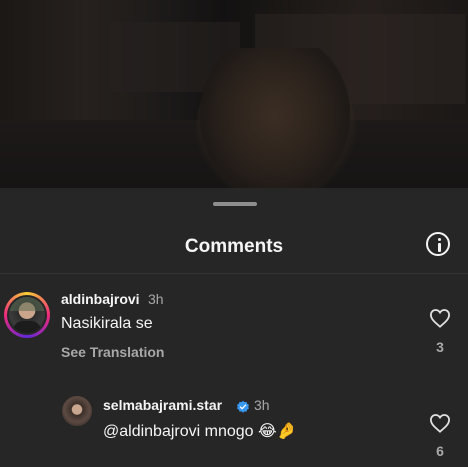  I want to click on info-icon, so click(438, 244).